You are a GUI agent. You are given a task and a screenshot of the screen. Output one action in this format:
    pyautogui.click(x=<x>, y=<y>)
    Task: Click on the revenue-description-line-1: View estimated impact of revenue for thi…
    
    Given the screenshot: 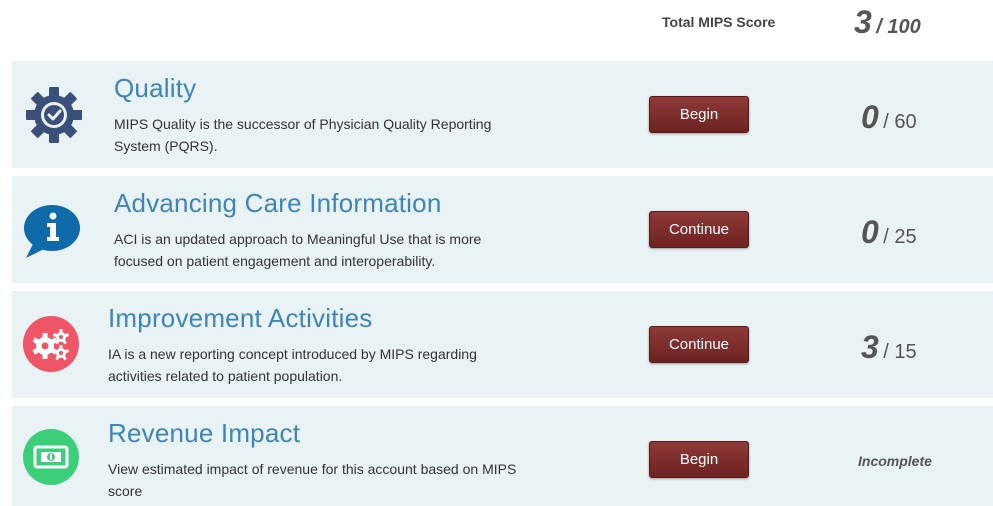 What is the action you would take?
    pyautogui.click(x=312, y=469)
    